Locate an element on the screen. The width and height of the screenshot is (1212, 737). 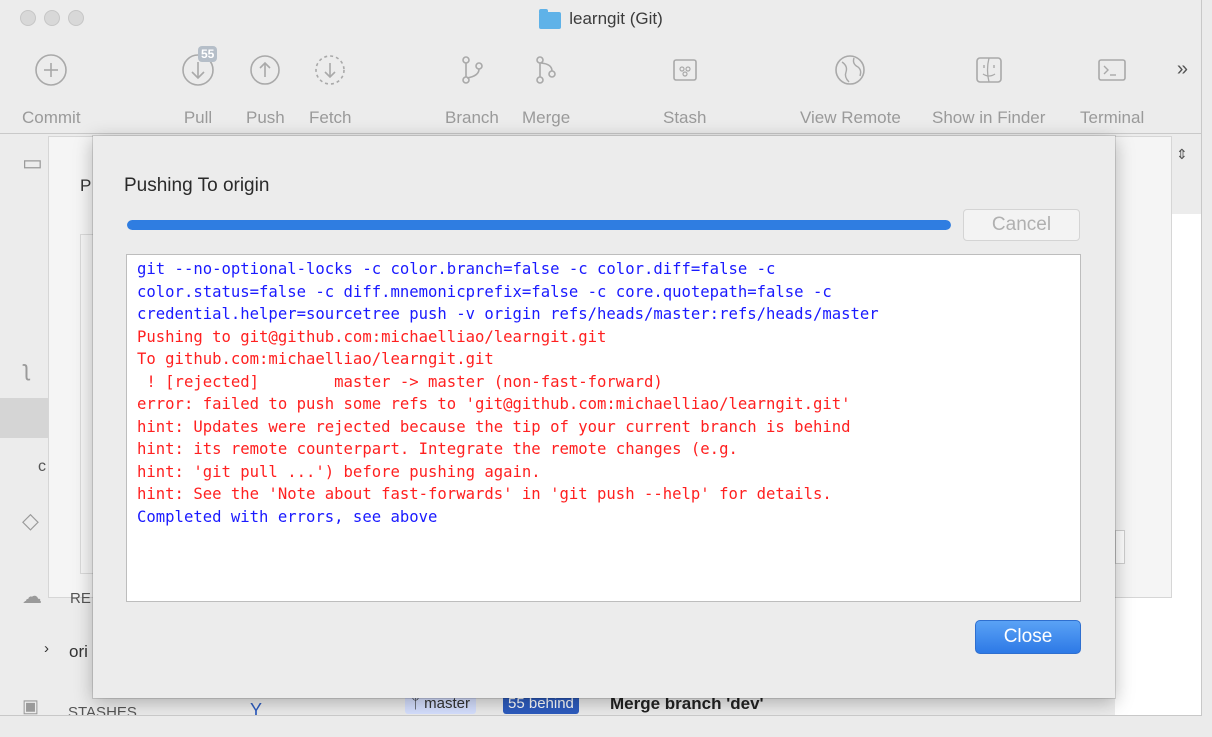
cancel-button: Cancel is located at coordinates (1021, 225).